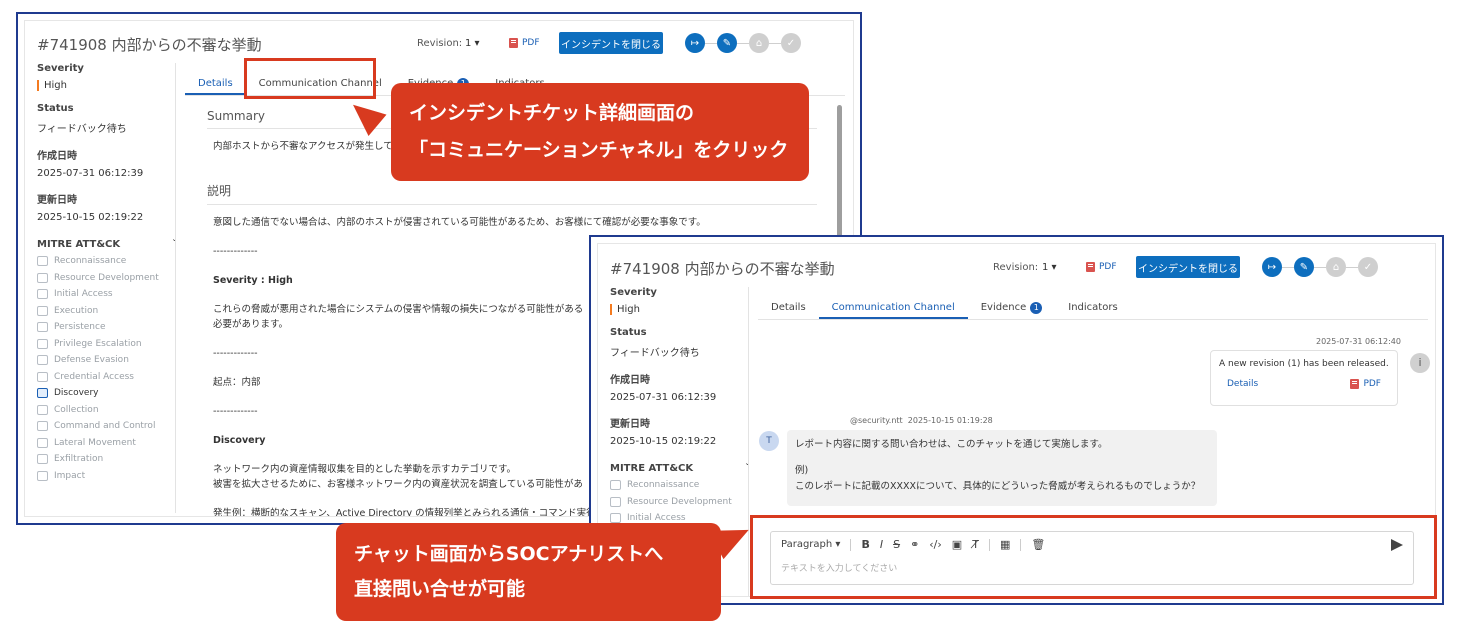 The width and height of the screenshot is (1457, 627). Describe the element at coordinates (893, 307) in the screenshot. I see `tab-communication-channel: Communication Channel` at that location.